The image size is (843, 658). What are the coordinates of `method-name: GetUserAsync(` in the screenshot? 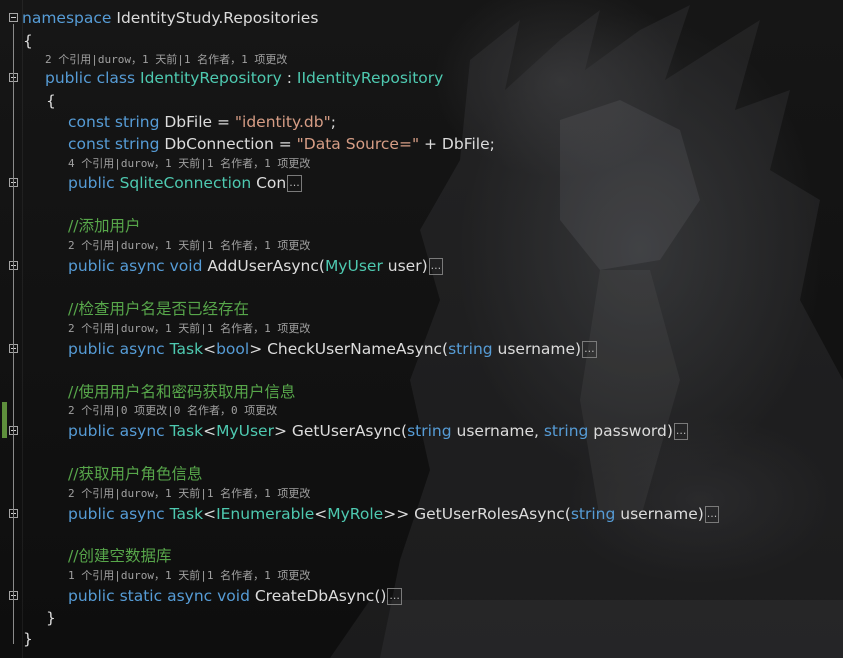 It's located at (347, 431).